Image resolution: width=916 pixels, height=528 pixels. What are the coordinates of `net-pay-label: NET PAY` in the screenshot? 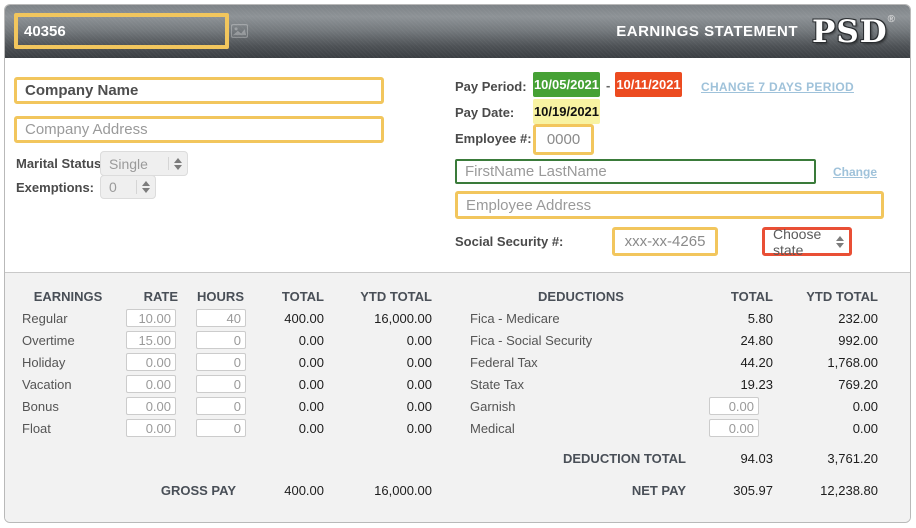 It's located at (658, 490).